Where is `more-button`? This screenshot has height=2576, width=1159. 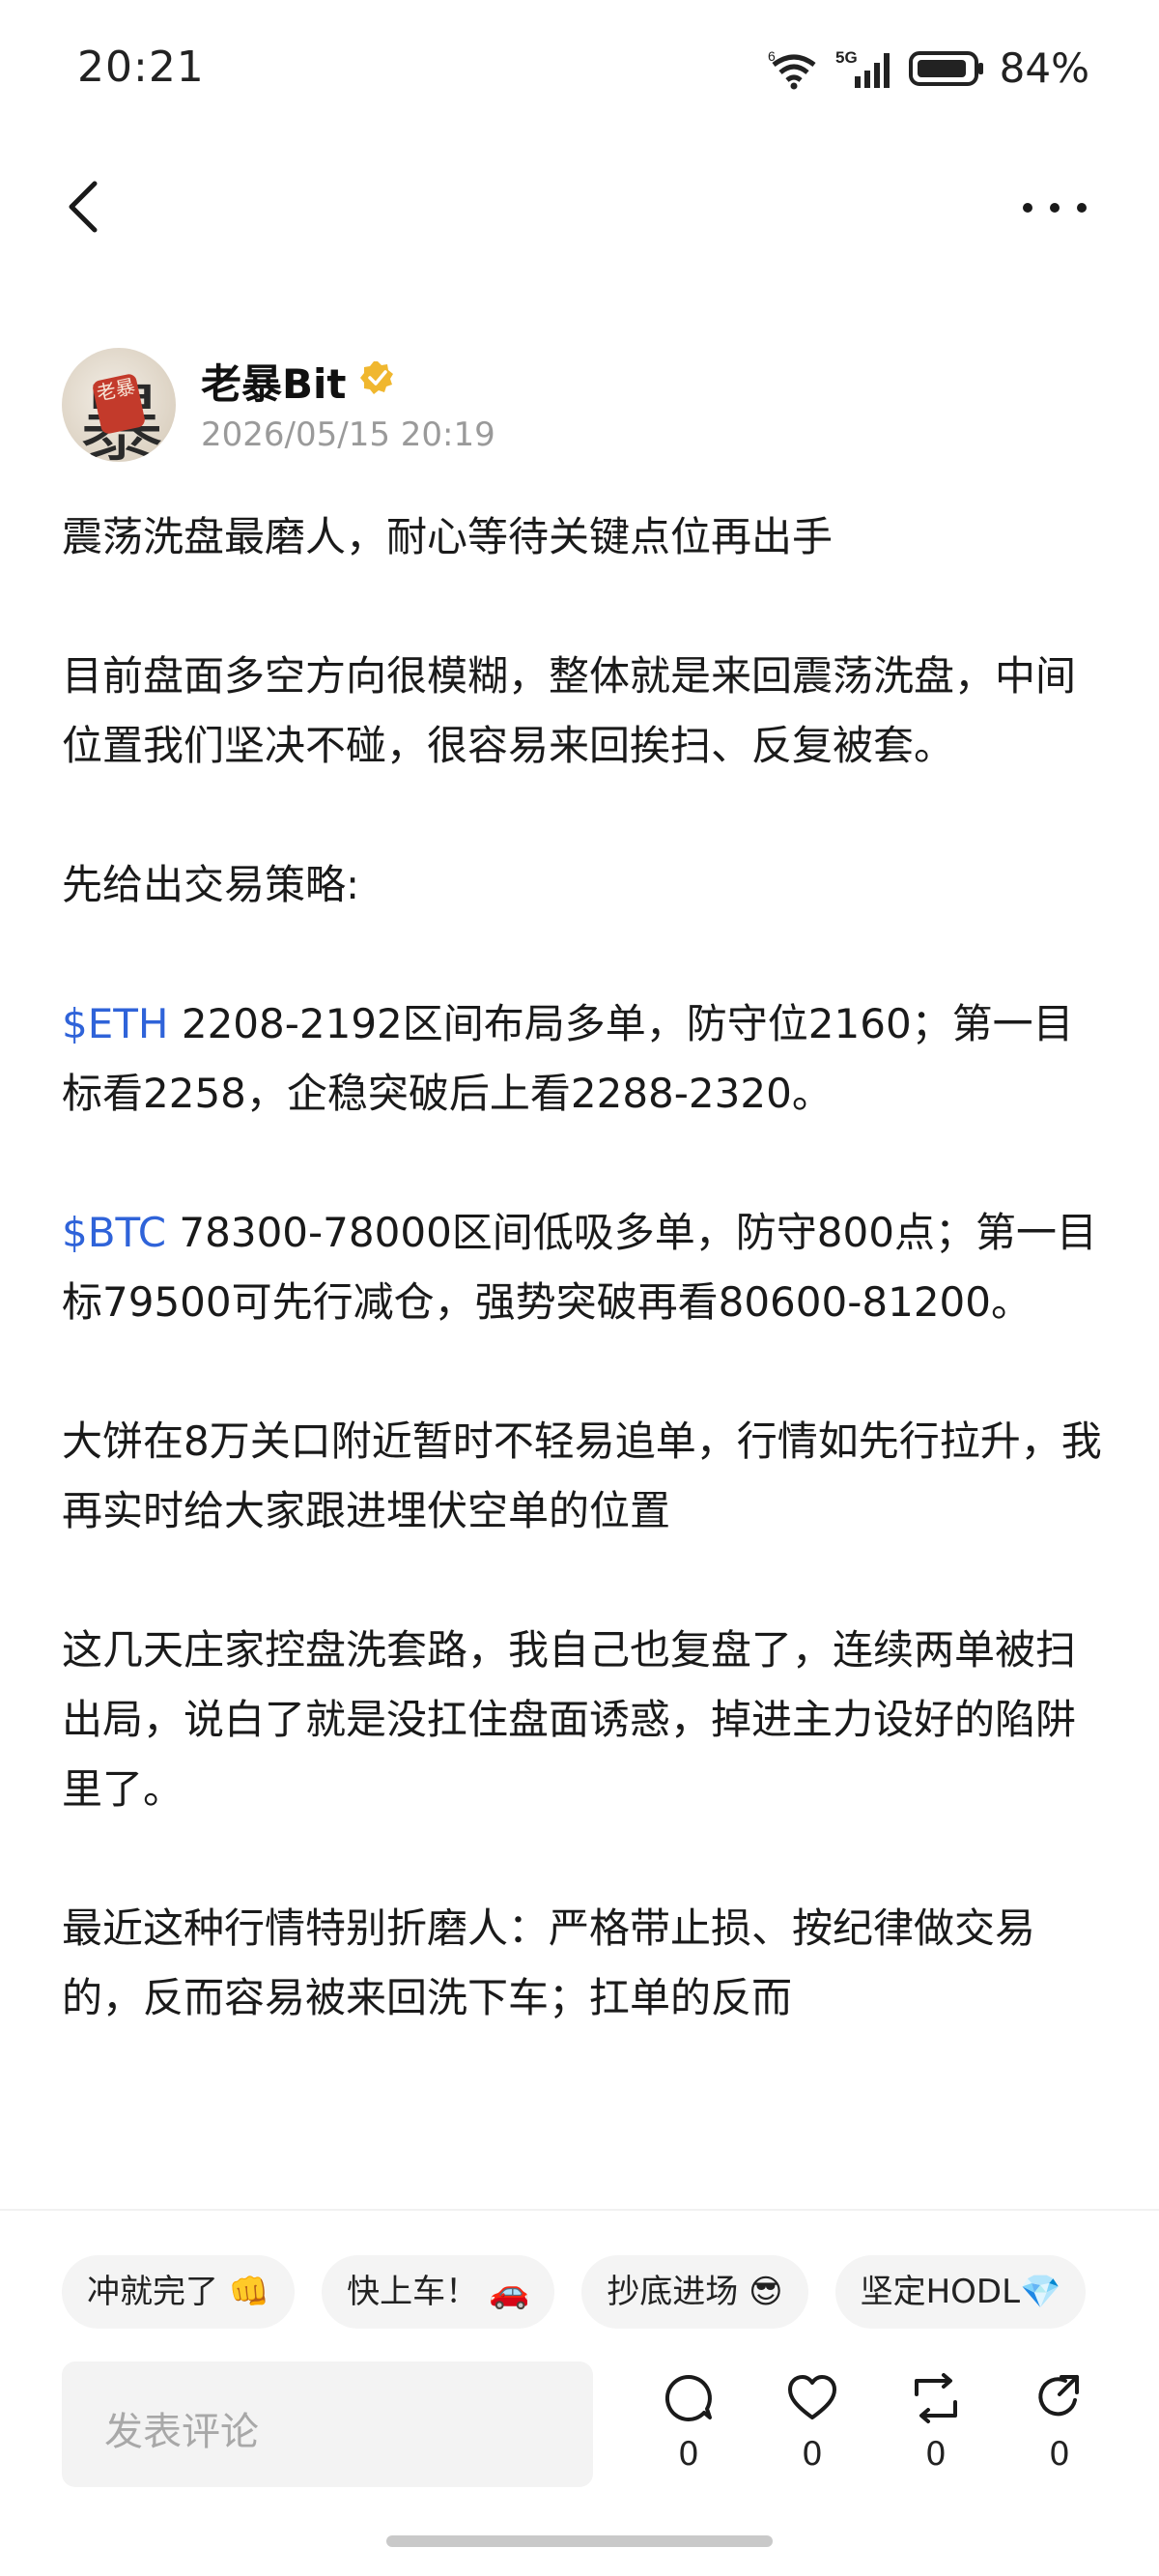
more-button is located at coordinates (1054, 208).